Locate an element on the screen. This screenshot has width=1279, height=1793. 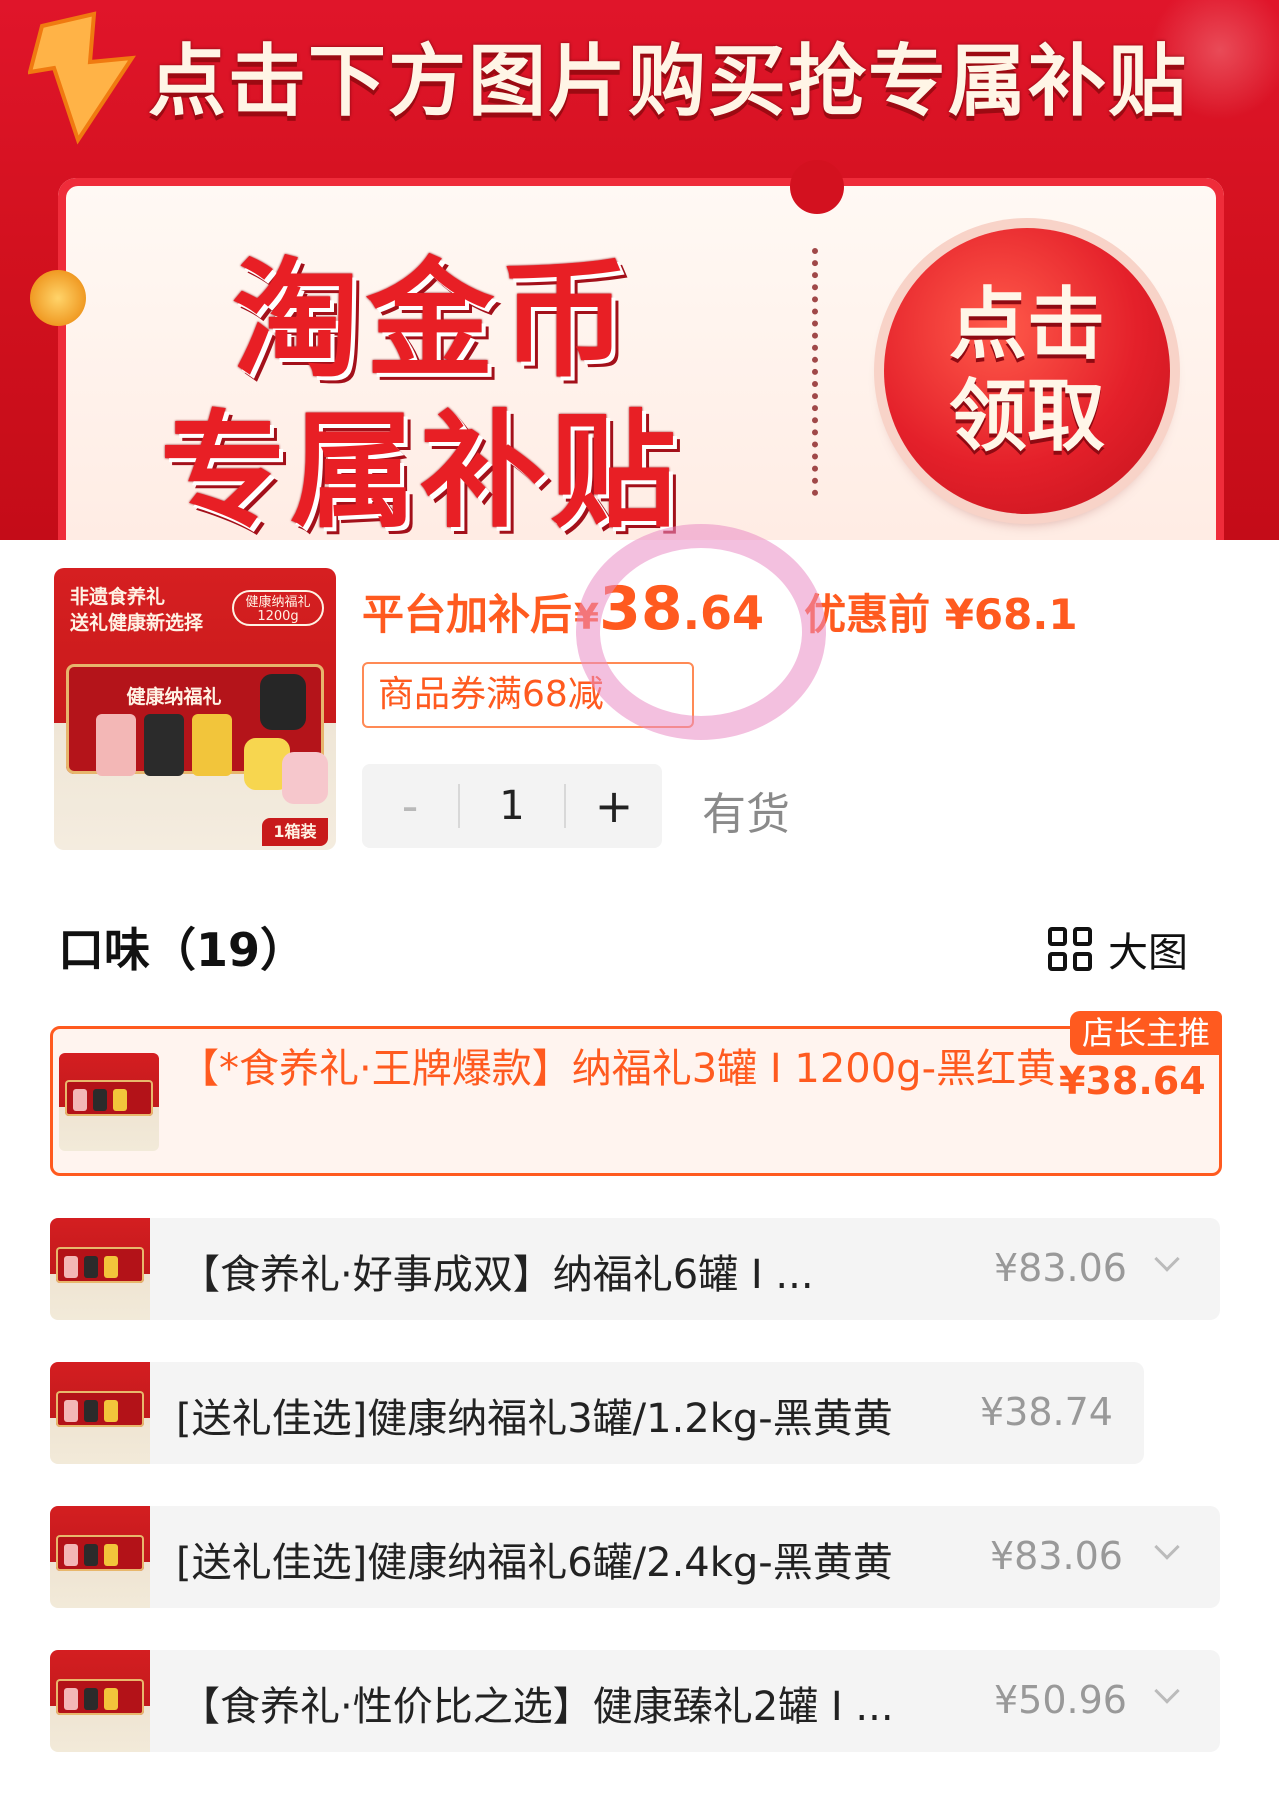
large-view-toggle: 大图 is located at coordinates (1118, 949).